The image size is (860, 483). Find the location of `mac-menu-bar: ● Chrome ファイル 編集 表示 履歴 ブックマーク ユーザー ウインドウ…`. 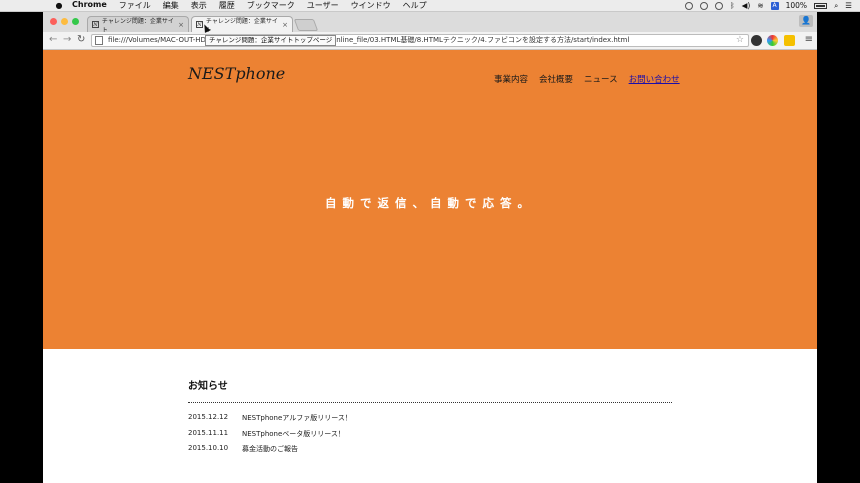

mac-menu-bar: ● Chrome ファイル 編集 表示 履歴 ブックマーク ユーザー ウインドウ… is located at coordinates (430, 6).